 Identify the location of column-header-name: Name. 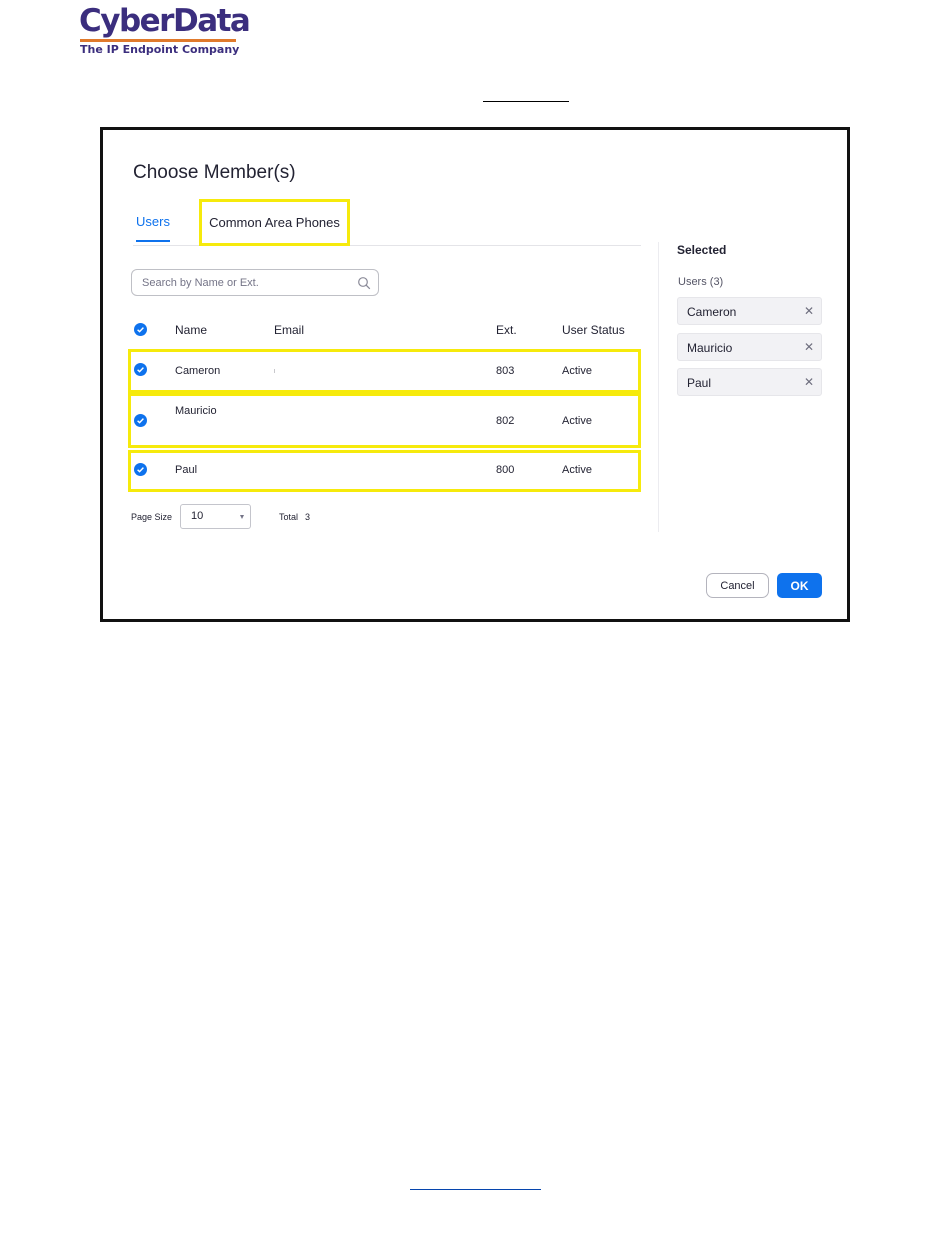
(191, 330).